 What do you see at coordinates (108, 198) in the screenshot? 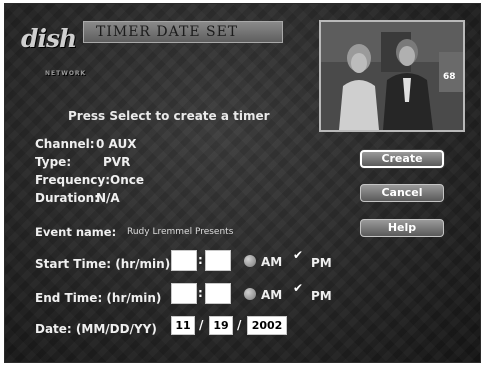
I see `duration-value: N/A` at bounding box center [108, 198].